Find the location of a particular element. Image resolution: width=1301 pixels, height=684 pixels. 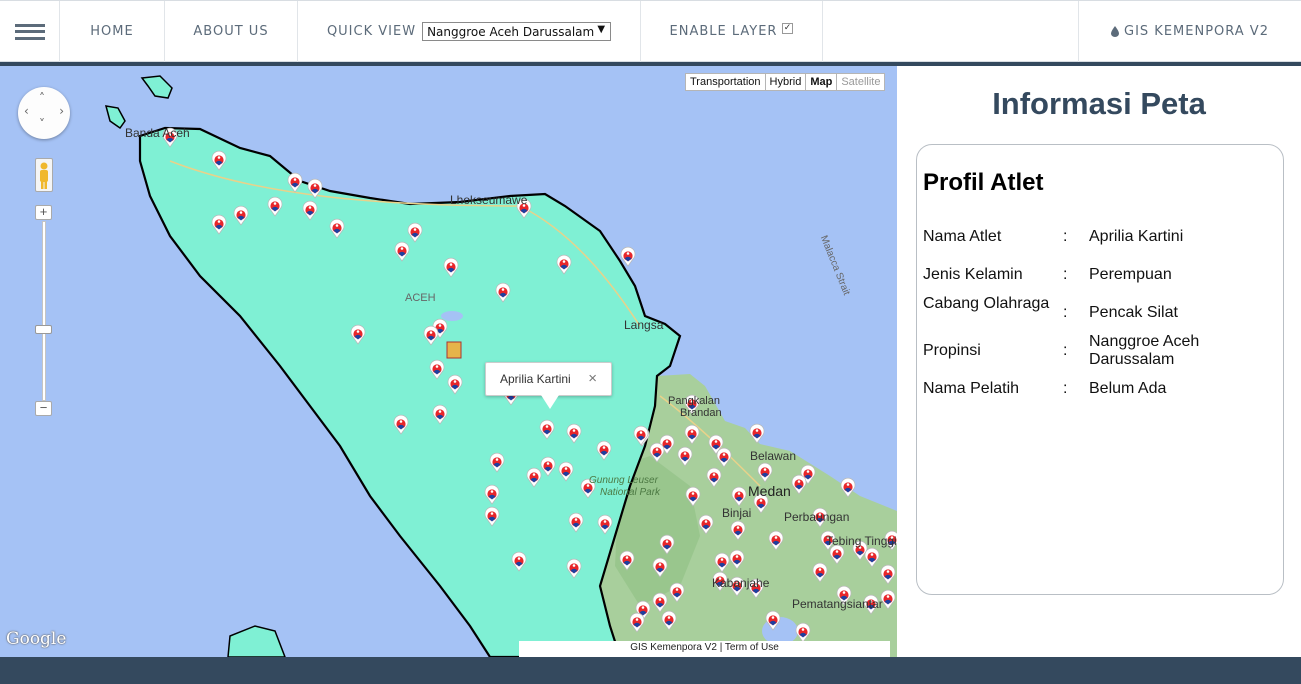

label-banda-aceh: Banda Aceh is located at coordinates (157, 133).